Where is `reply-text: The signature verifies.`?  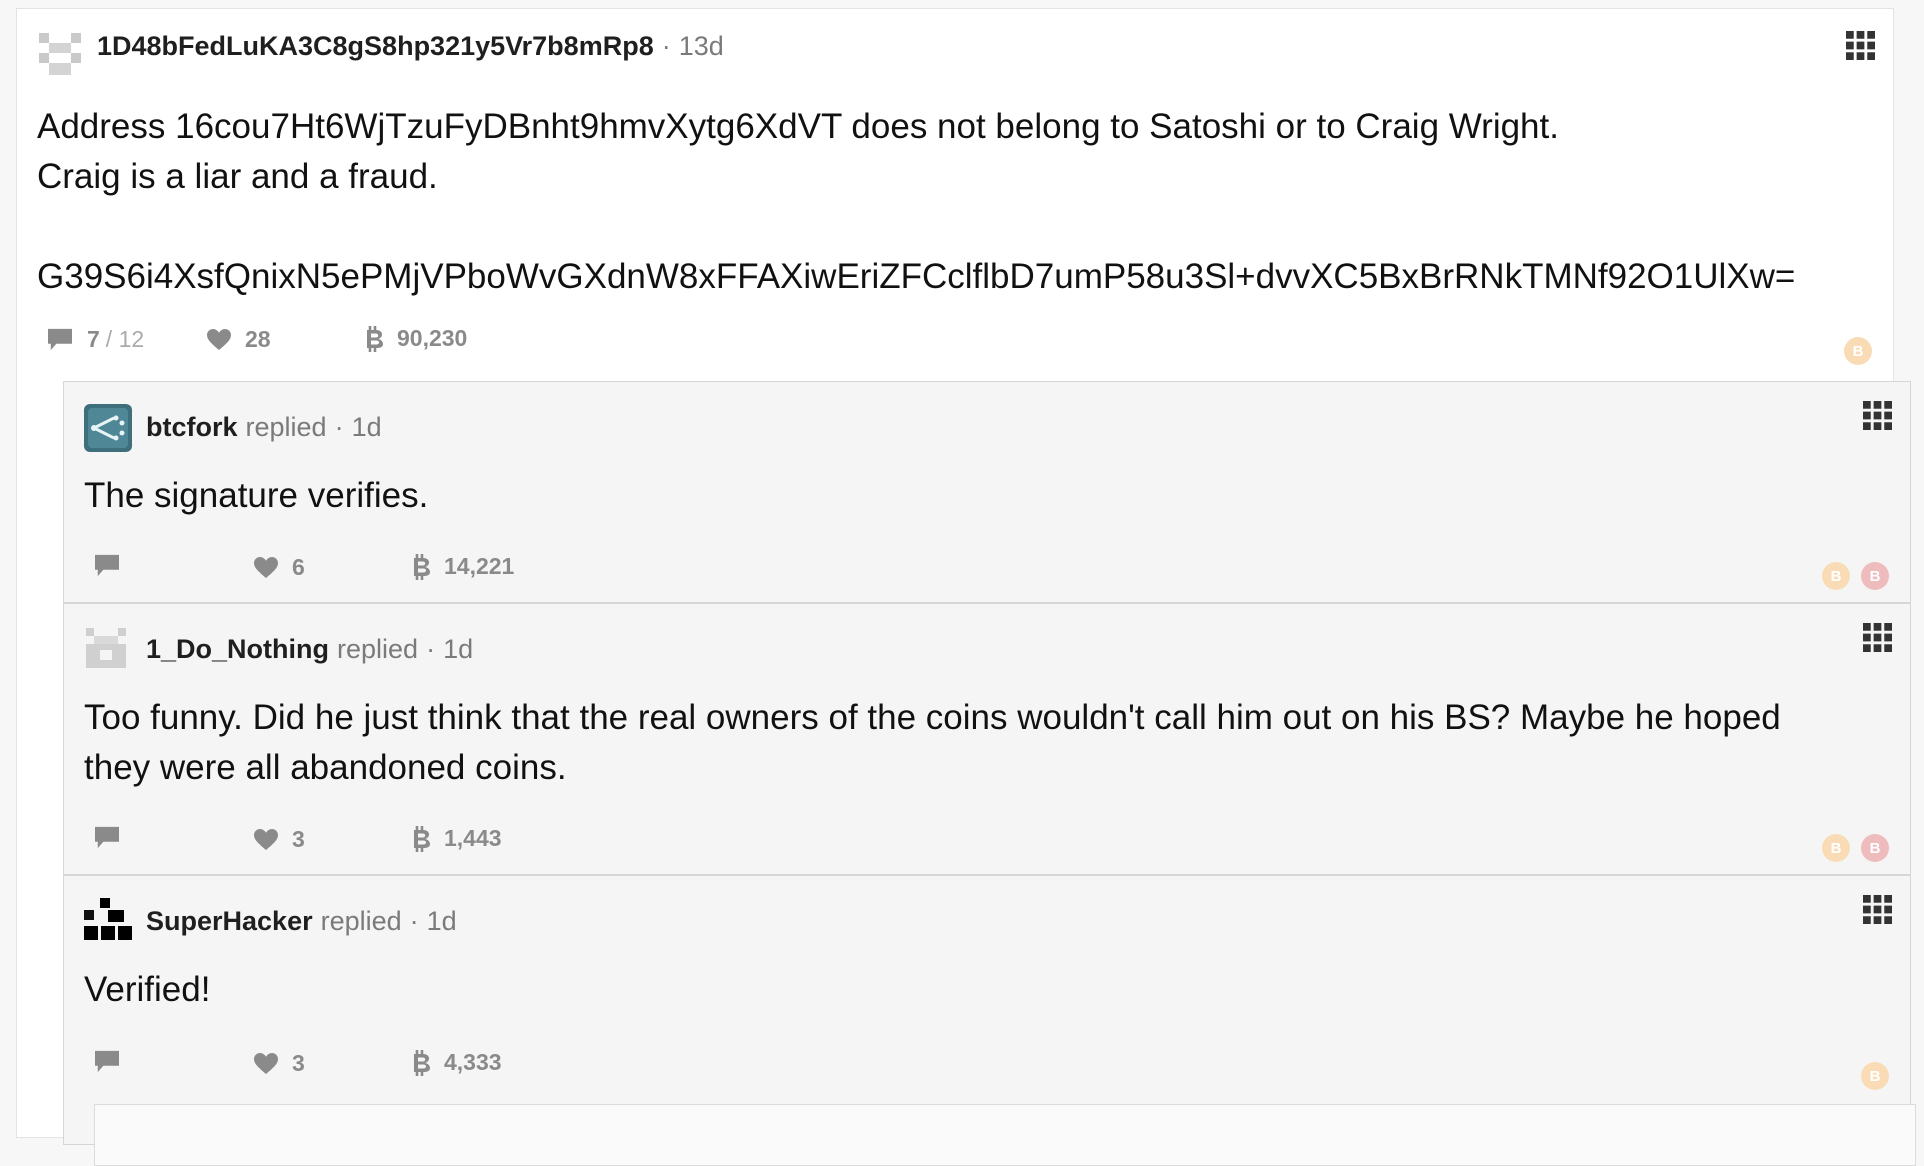 reply-text: The signature verifies. is located at coordinates (256, 495).